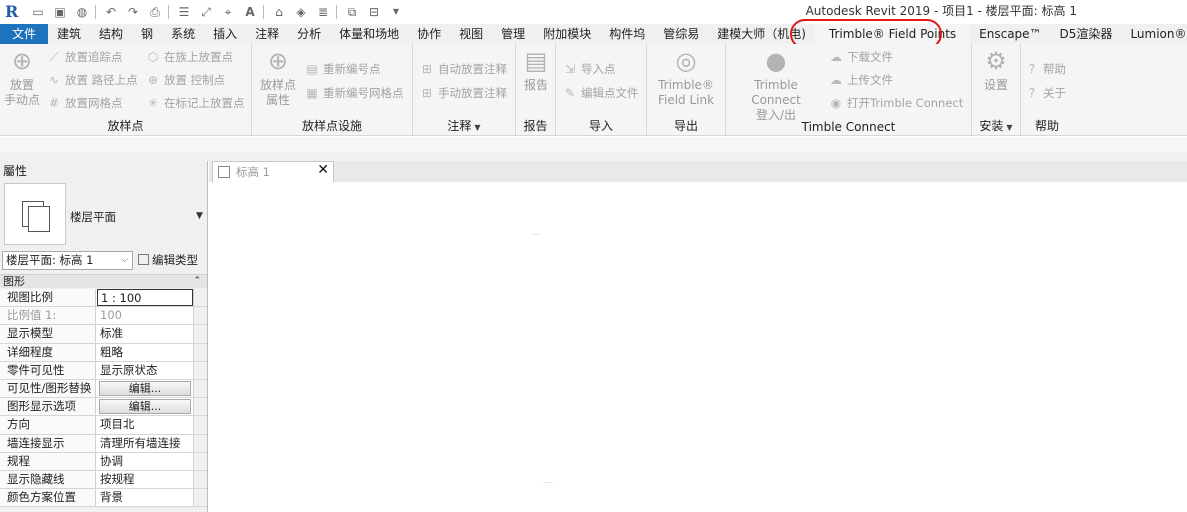  I want to click on tab-lumion: Lumion®, so click(1154, 34).